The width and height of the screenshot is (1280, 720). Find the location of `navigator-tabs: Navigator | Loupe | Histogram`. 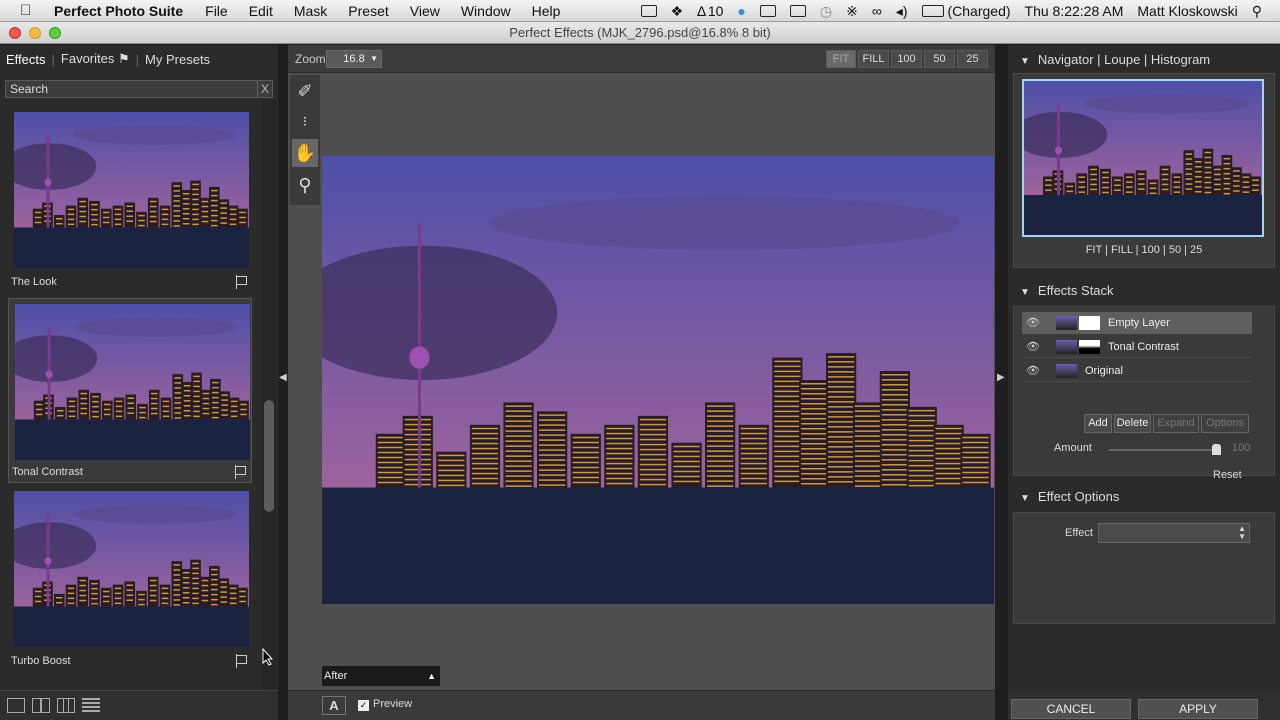

navigator-tabs: Navigator | Loupe | Histogram is located at coordinates (1124, 59).